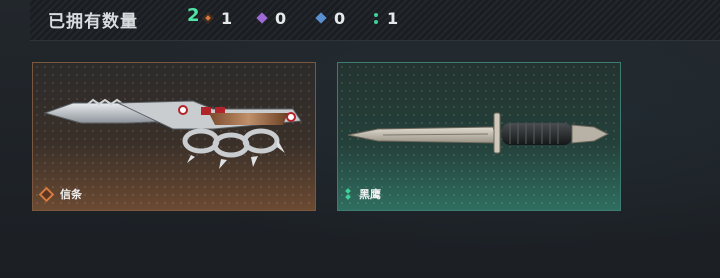  Describe the element at coordinates (262, 18) in the screenshot. I see `purple-diamond-icon` at that location.